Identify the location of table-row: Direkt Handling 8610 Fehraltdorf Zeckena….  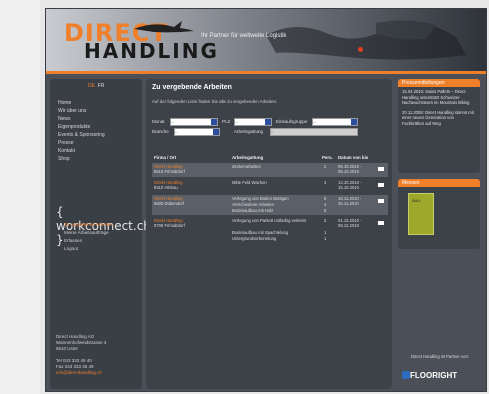
(270, 170).